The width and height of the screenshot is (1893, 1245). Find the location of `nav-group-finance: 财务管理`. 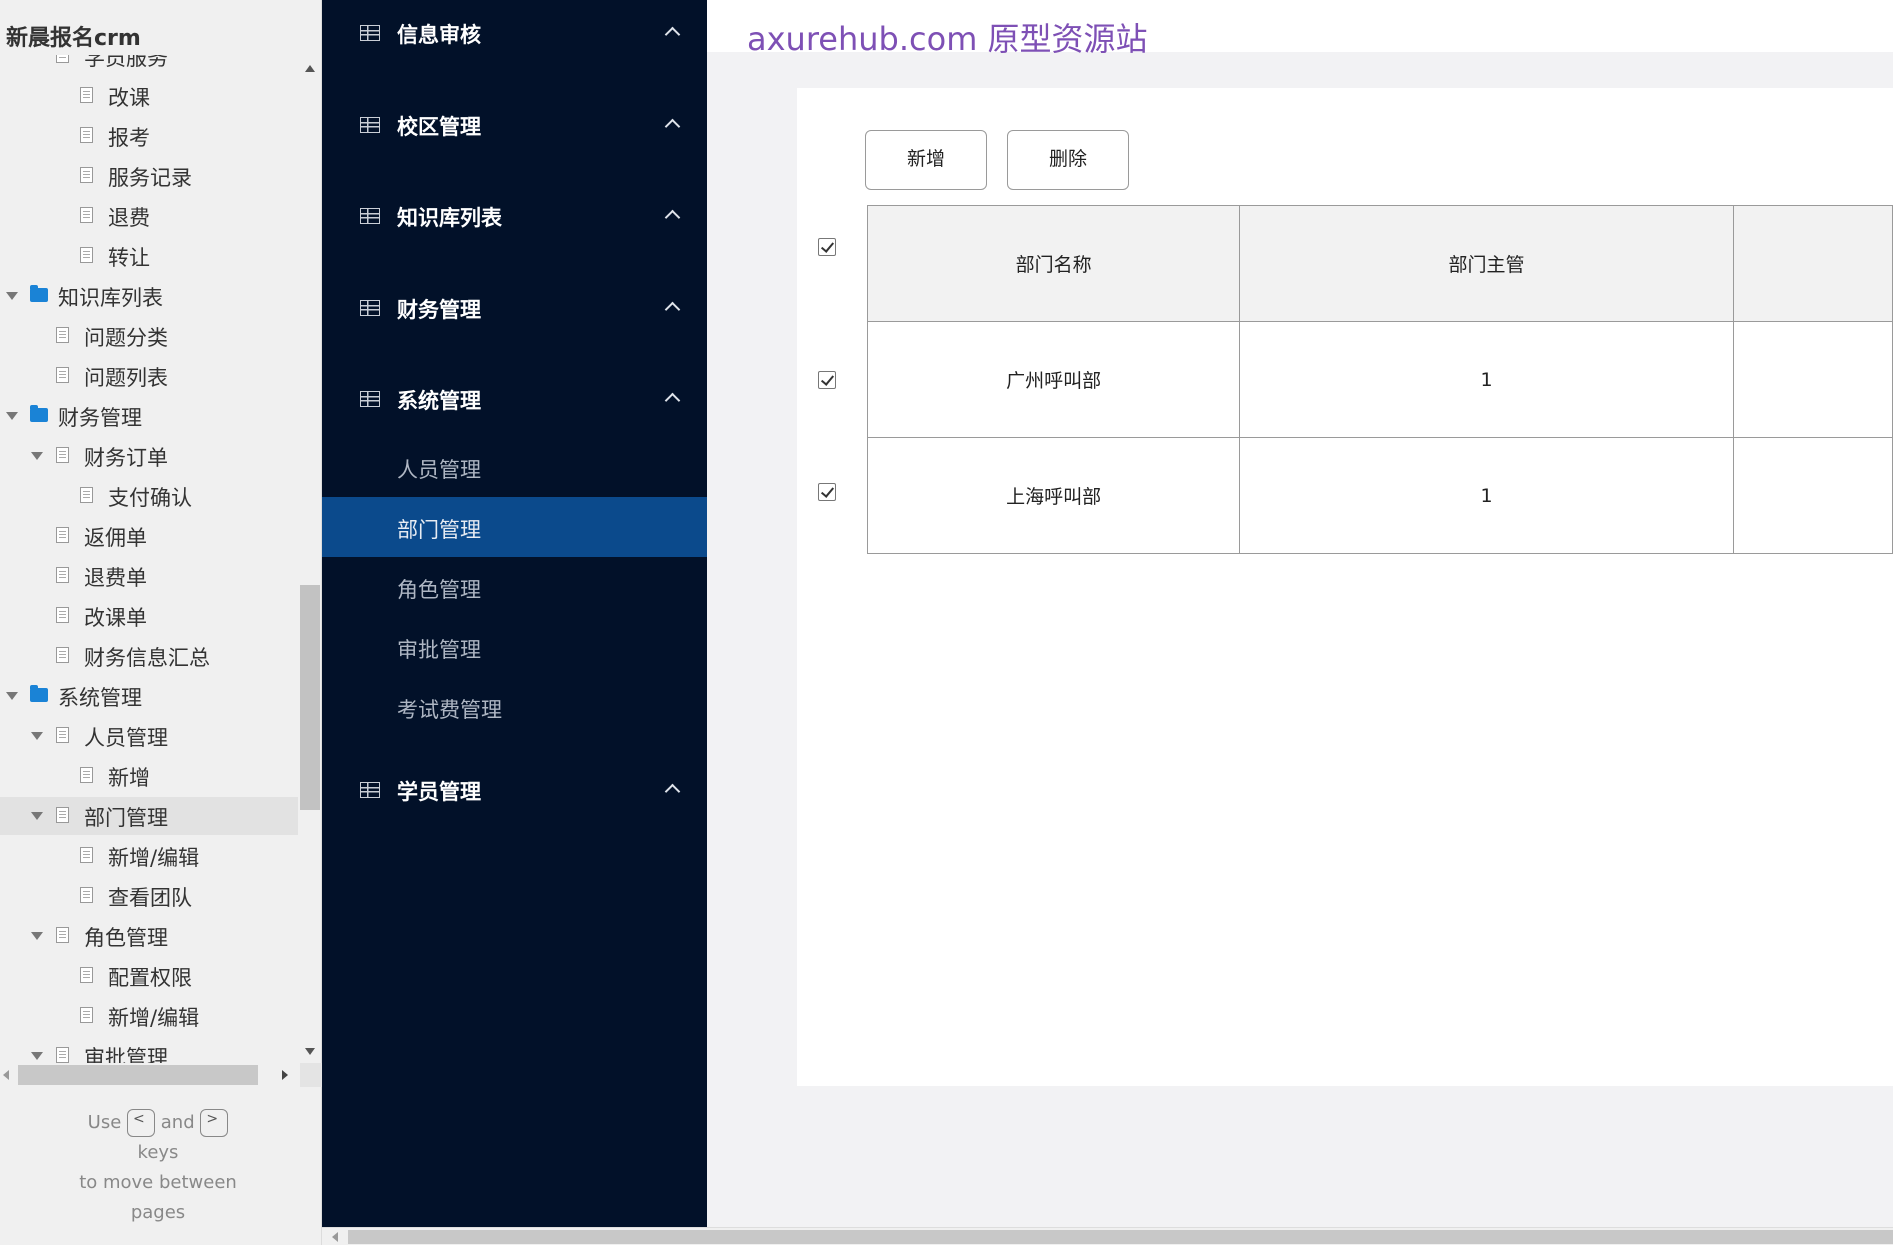

nav-group-finance: 财务管理 is located at coordinates (514, 308).